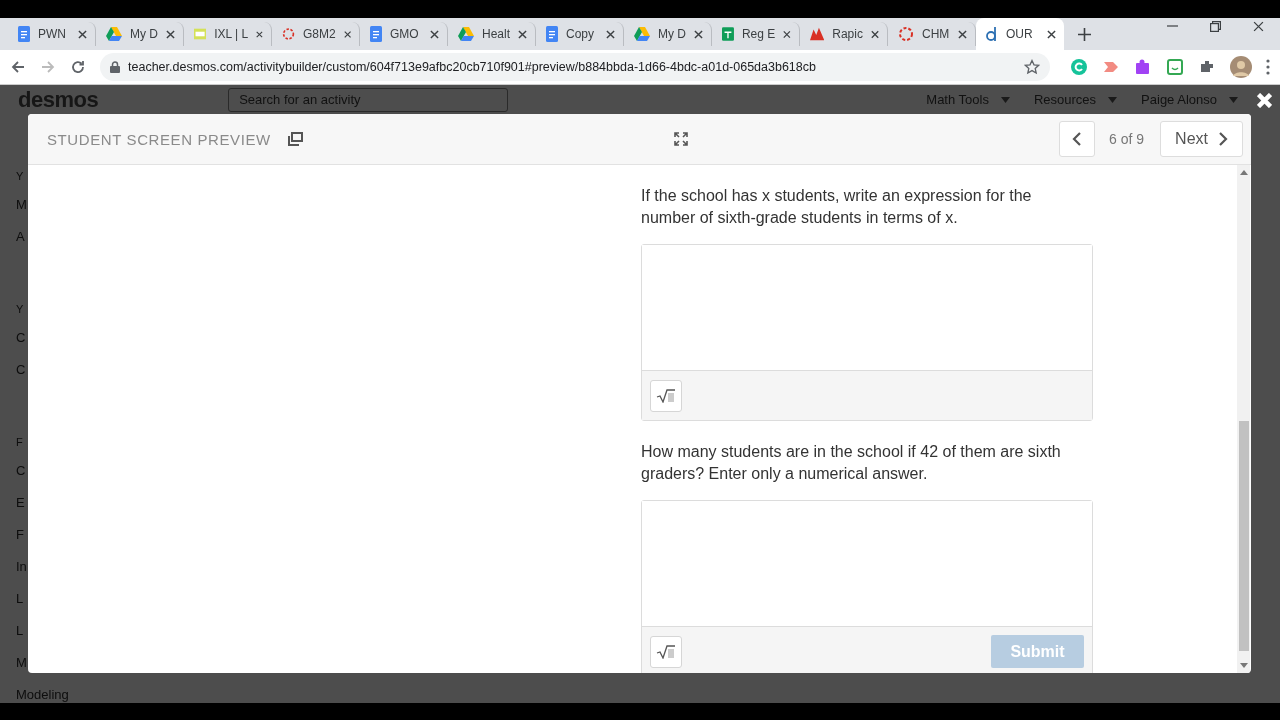  I want to click on scrollbar, so click(1243, 419).